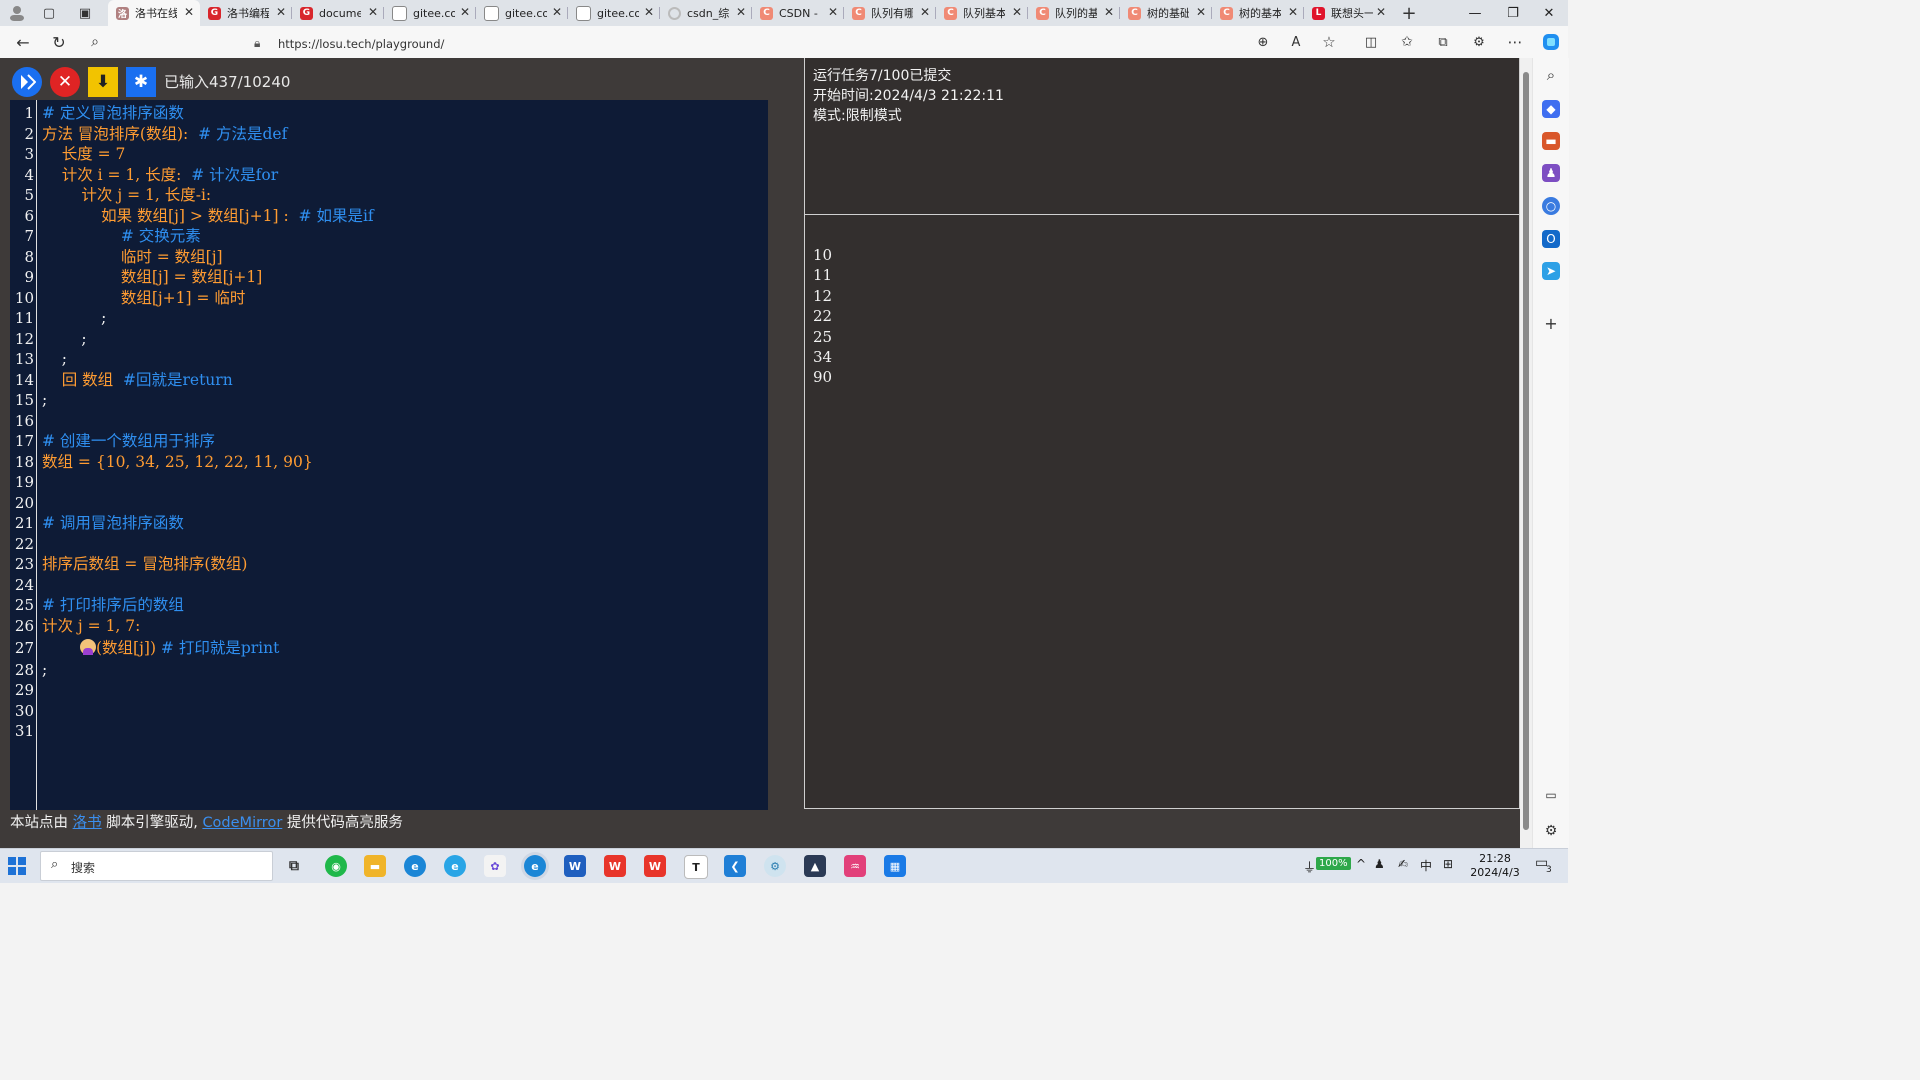 This screenshot has width=1920, height=1080. I want to click on stop-button: ✕, so click(65, 82).